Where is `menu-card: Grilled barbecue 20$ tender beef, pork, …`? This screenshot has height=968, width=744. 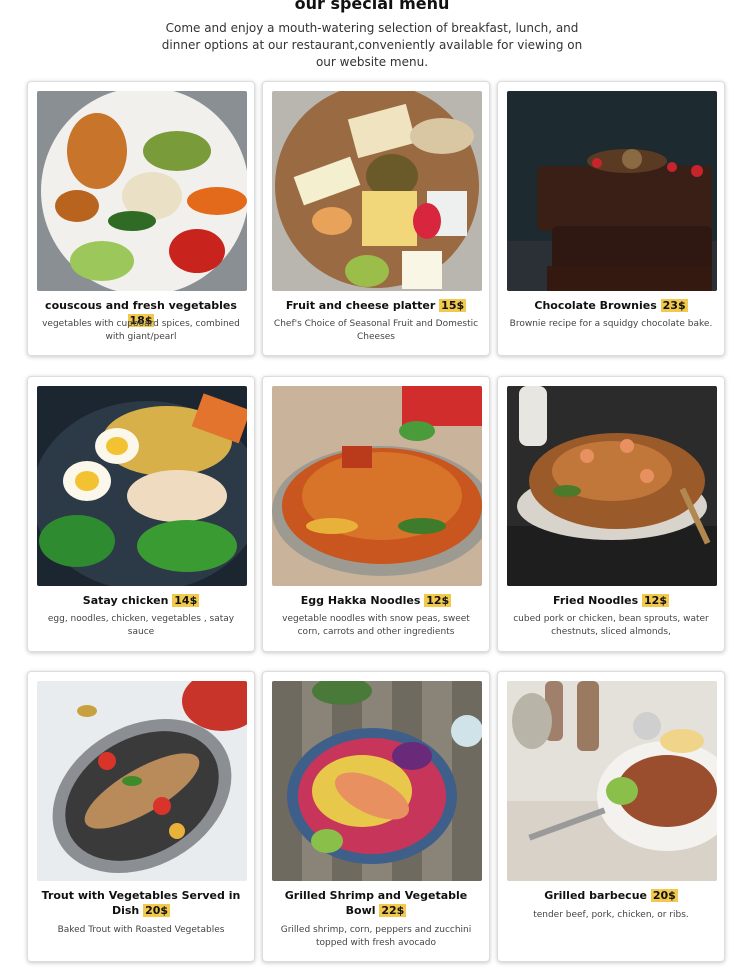 menu-card: Grilled barbecue 20$ tender beef, pork, … is located at coordinates (611, 816).